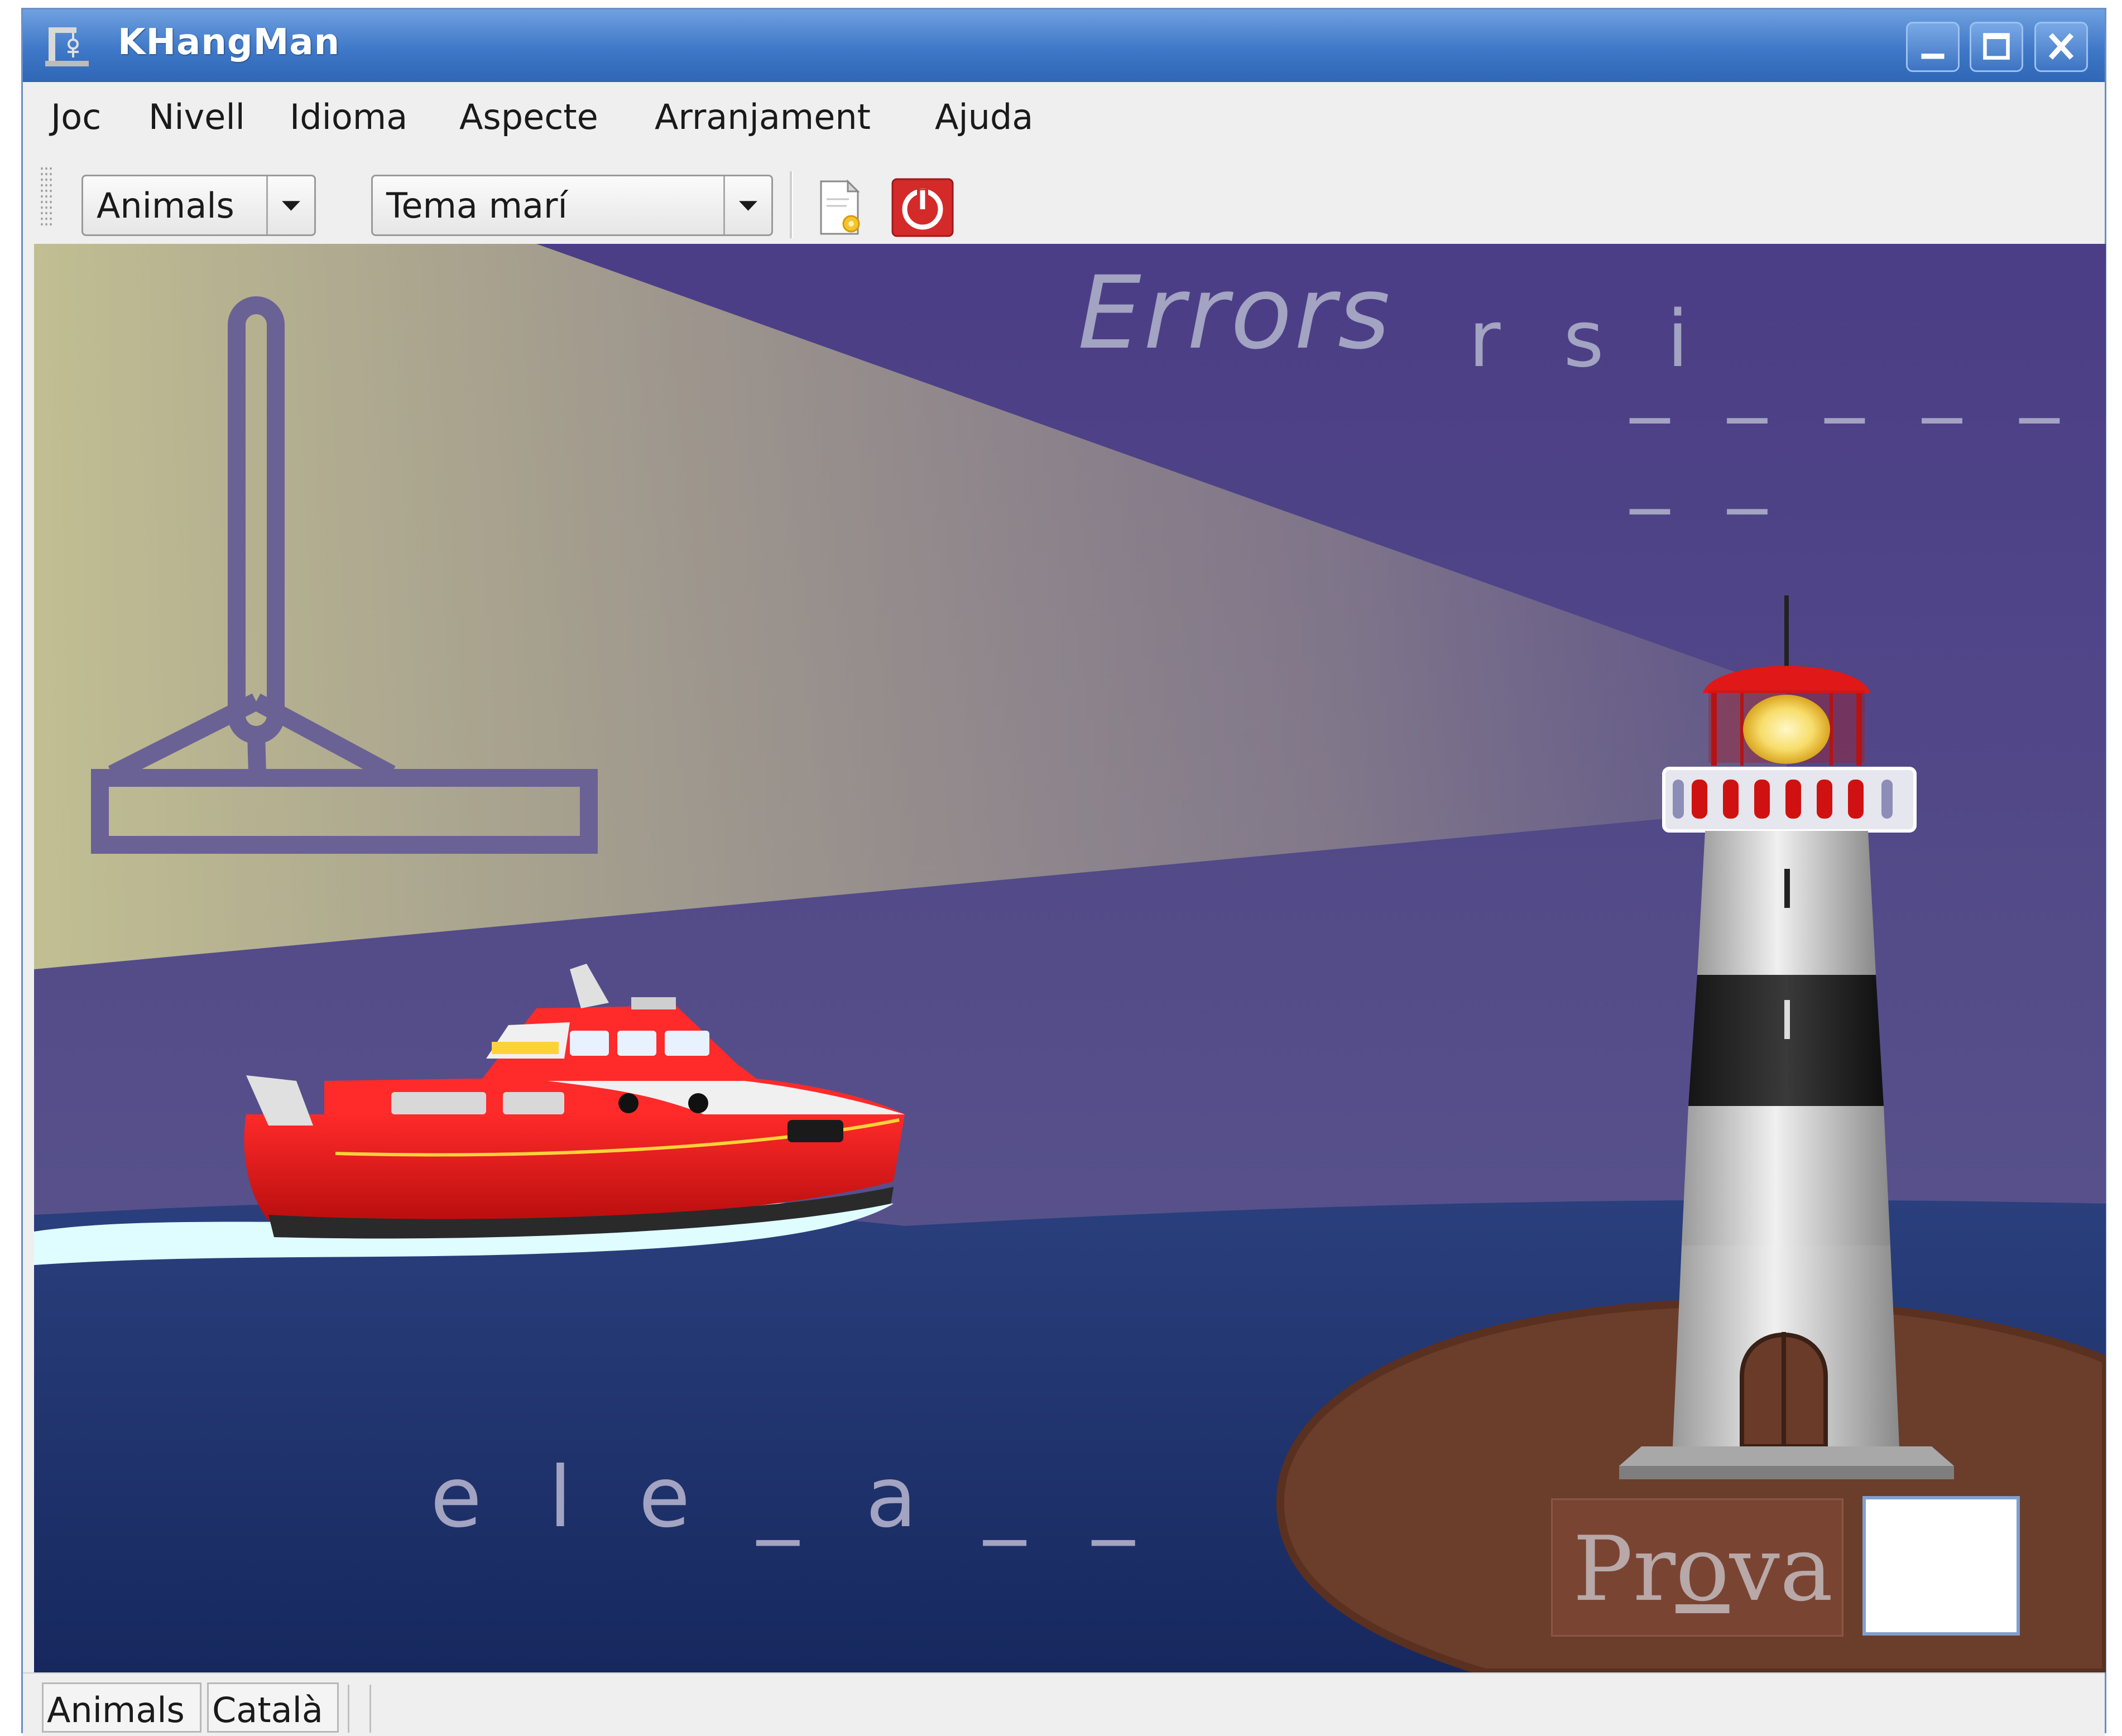  What do you see at coordinates (196, 117) in the screenshot?
I see `menu-nivell: Nivell` at bounding box center [196, 117].